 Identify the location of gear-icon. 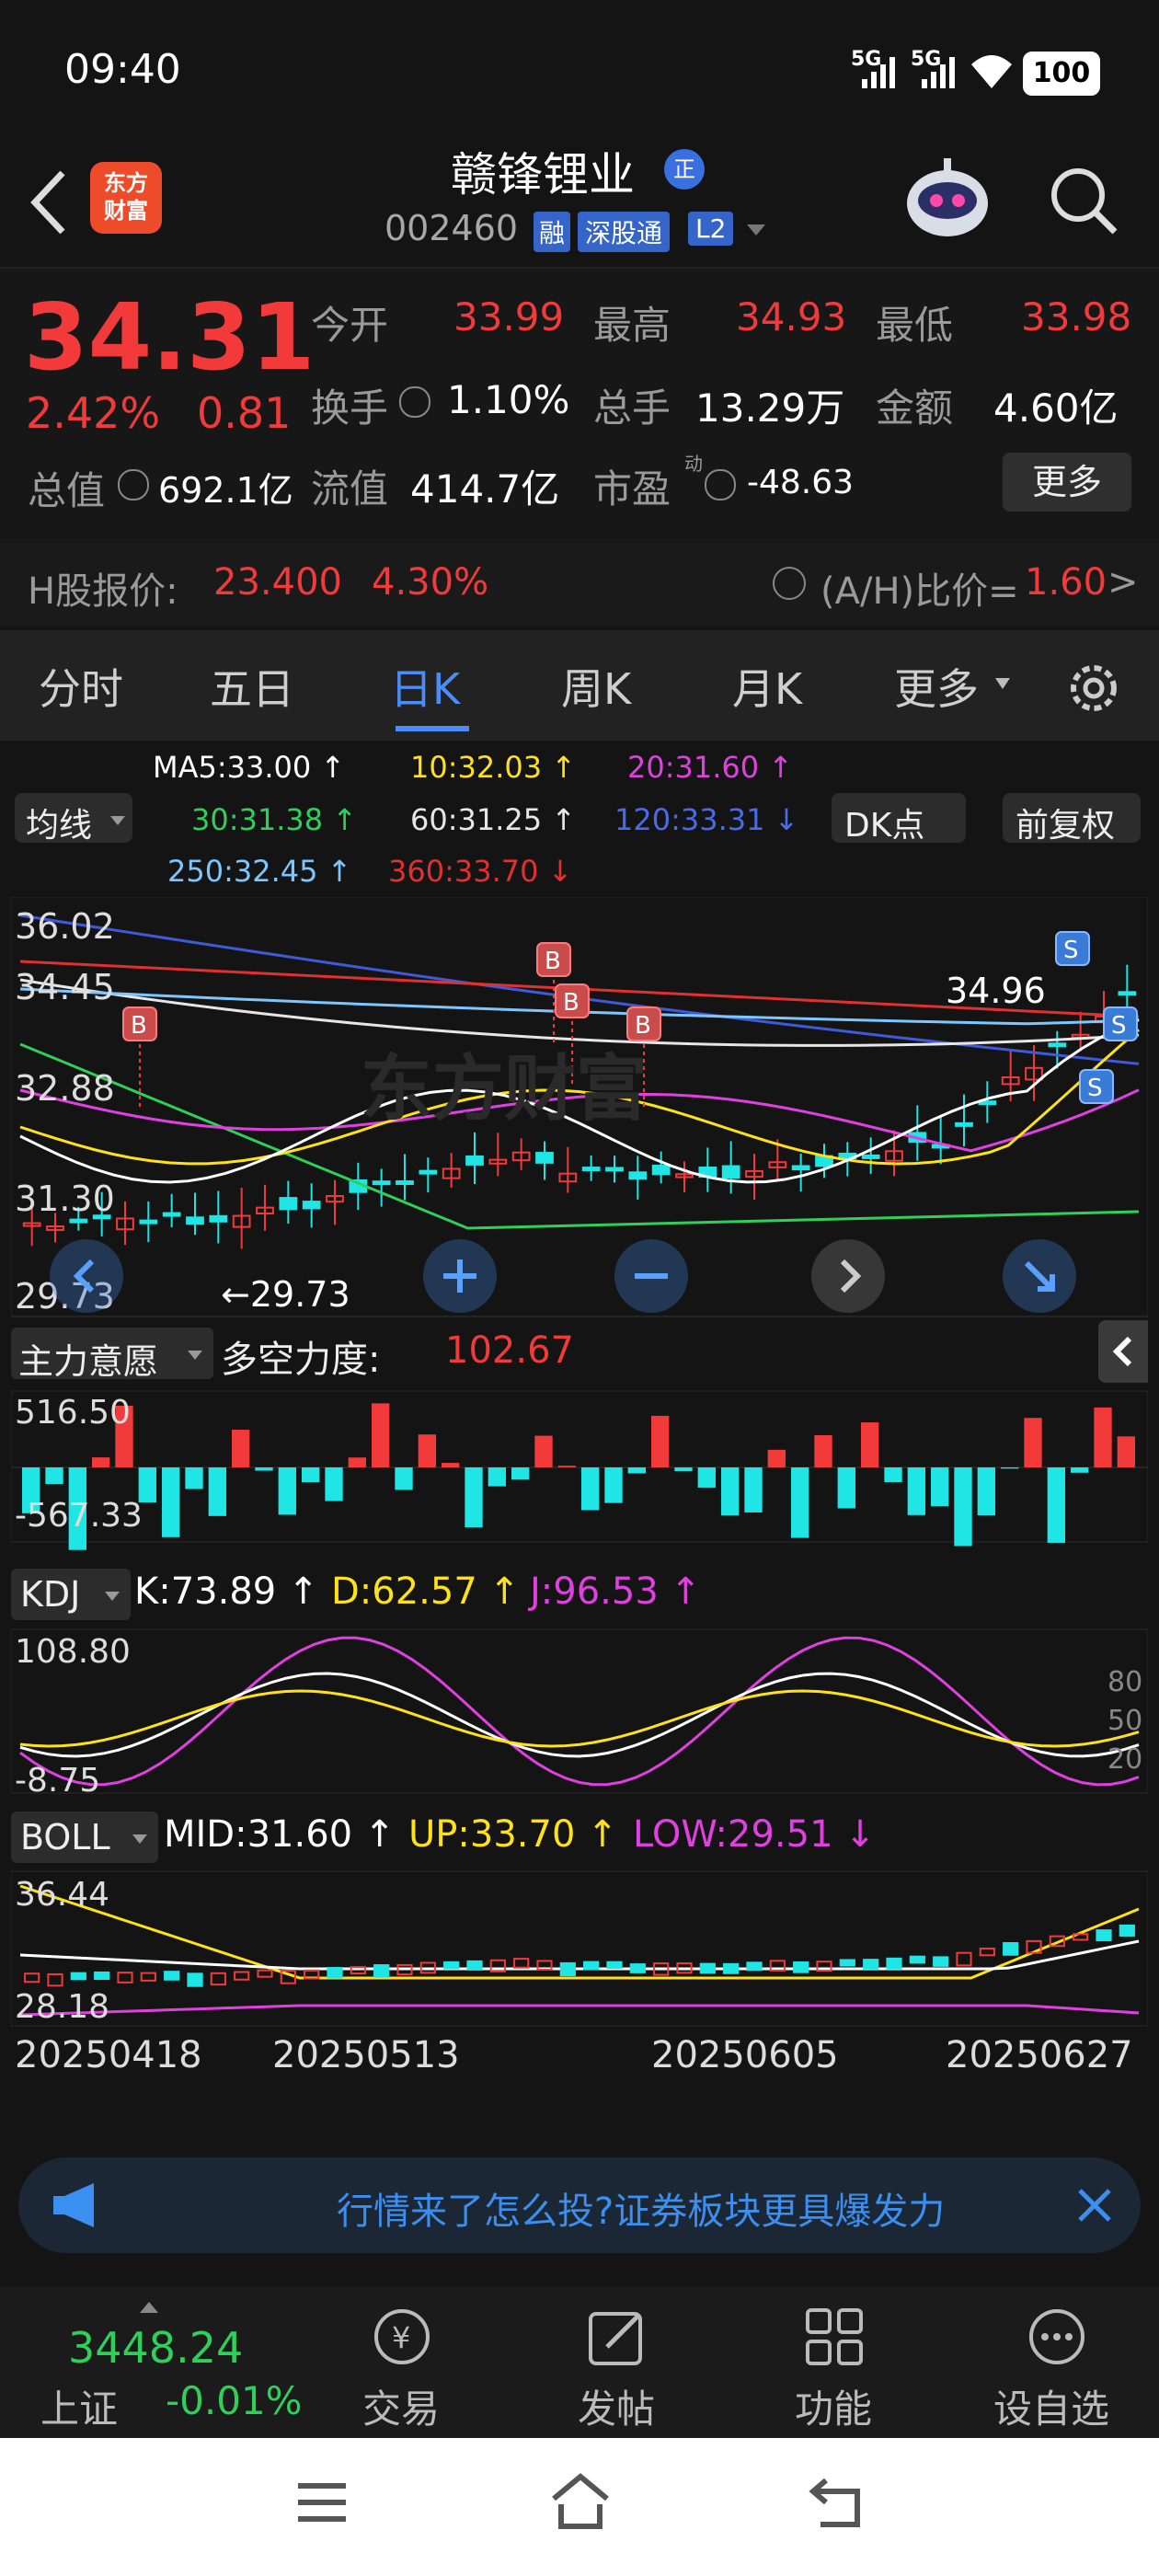
(1093, 688).